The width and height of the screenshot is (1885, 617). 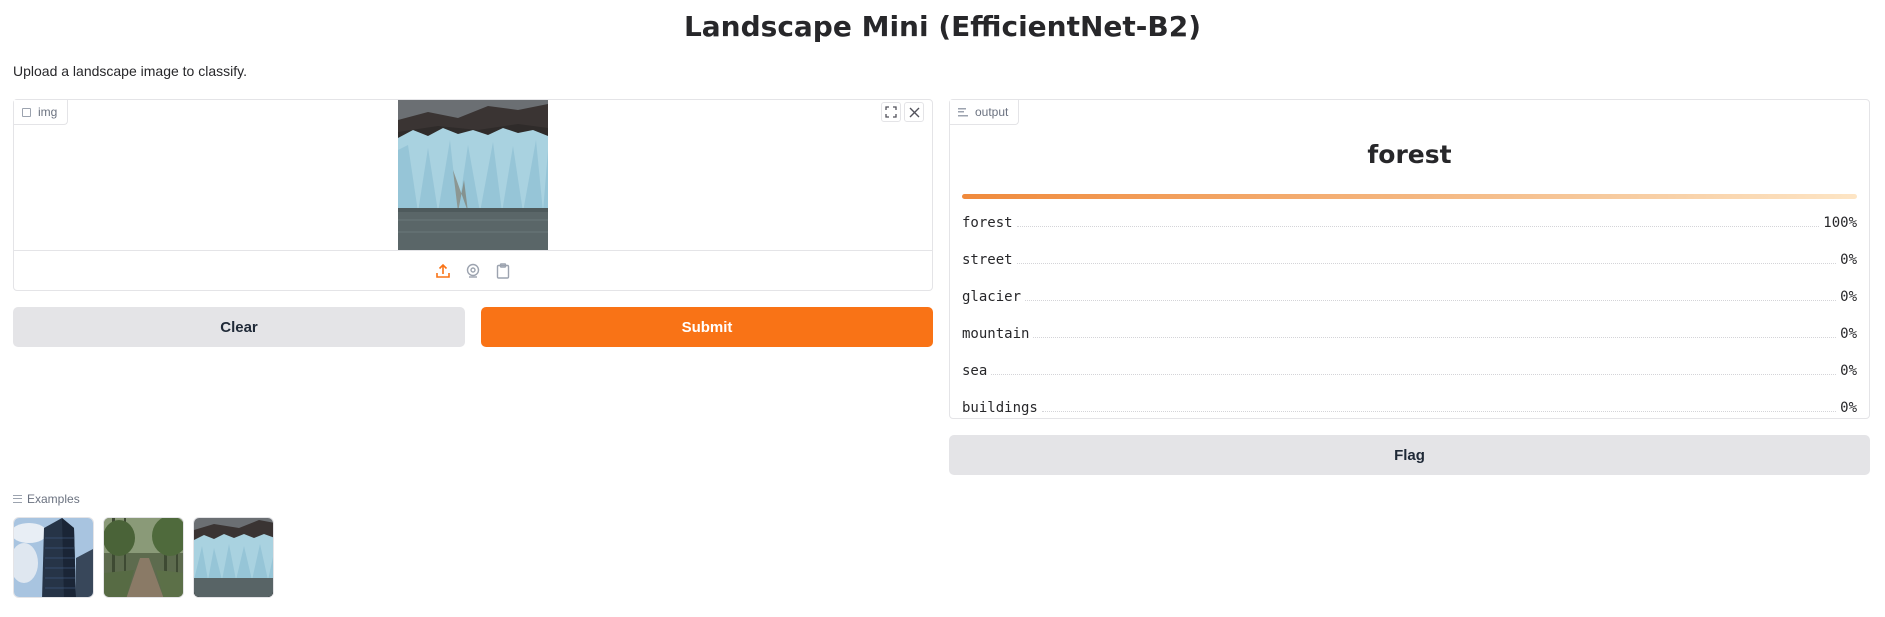 I want to click on clear-button: Clear, so click(x=239, y=327).